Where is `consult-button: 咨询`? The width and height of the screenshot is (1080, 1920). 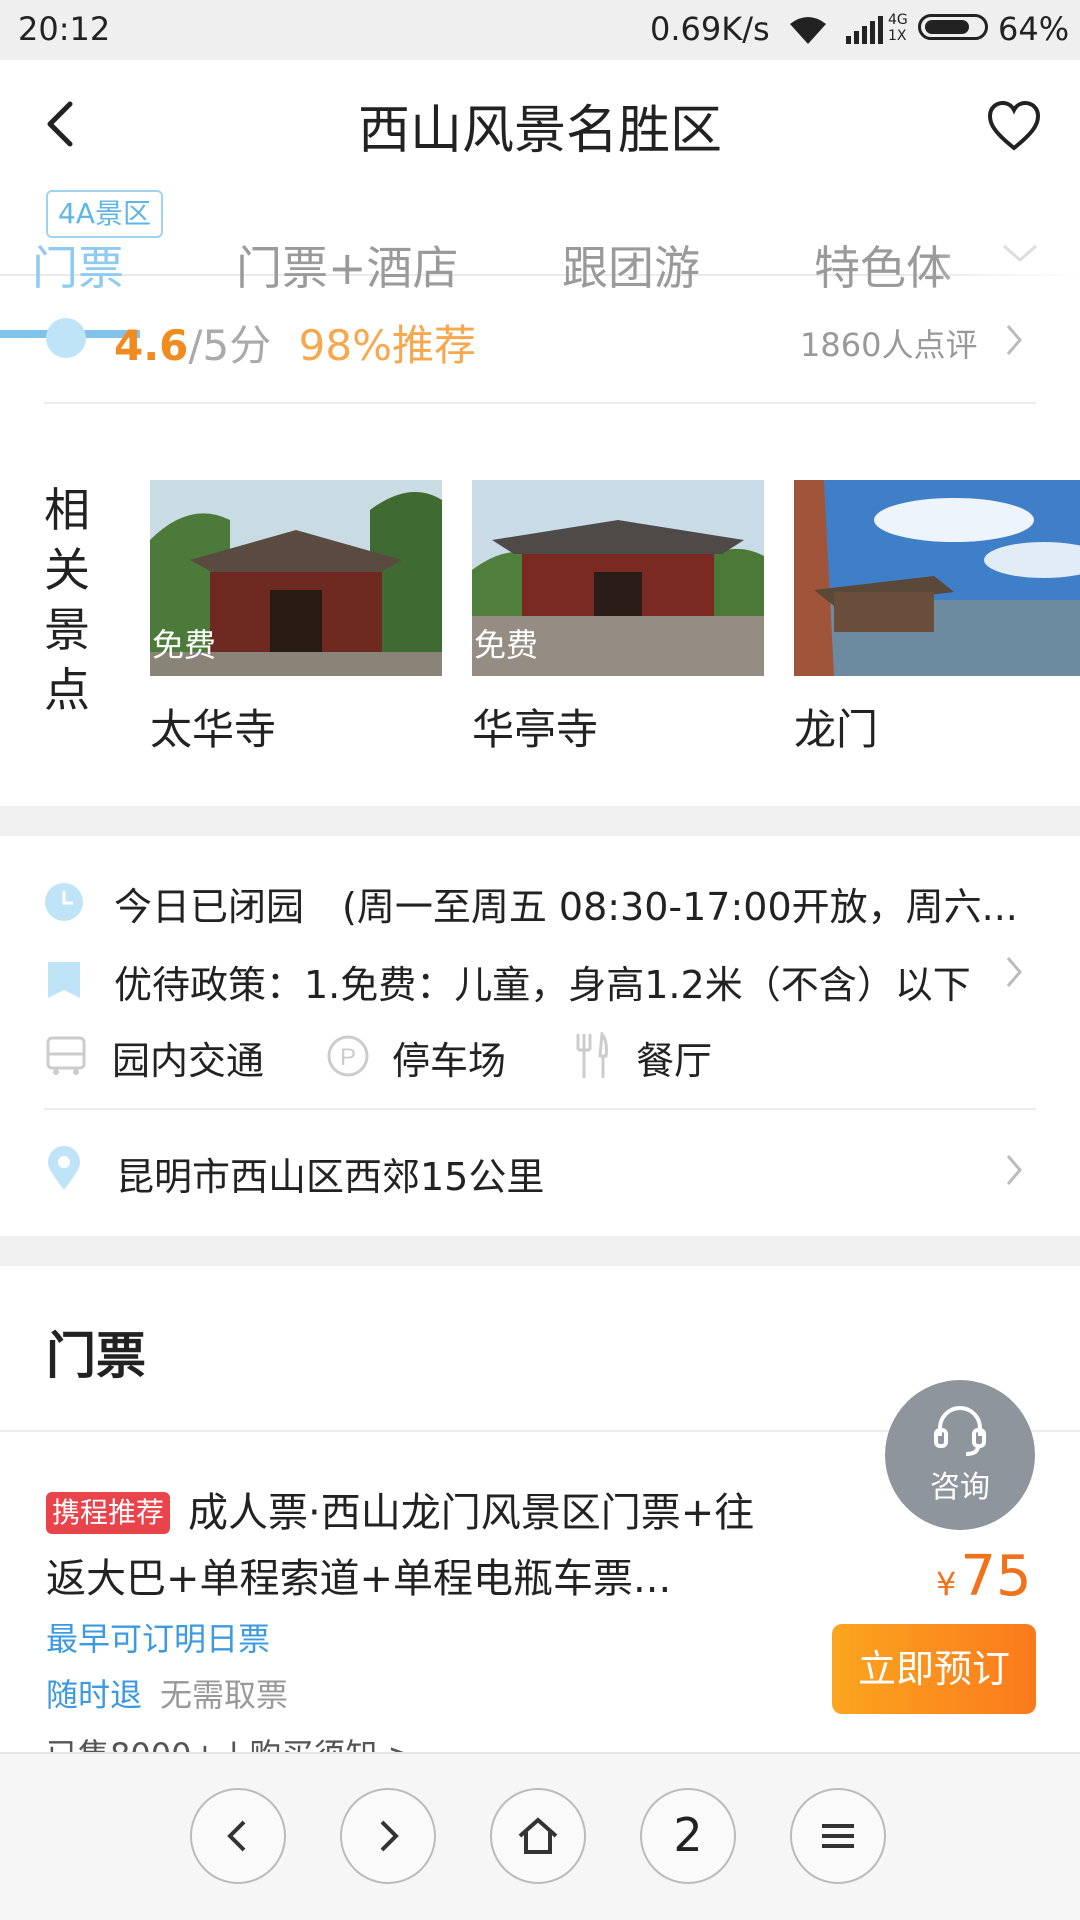
consult-button: 咨询 is located at coordinates (960, 1455).